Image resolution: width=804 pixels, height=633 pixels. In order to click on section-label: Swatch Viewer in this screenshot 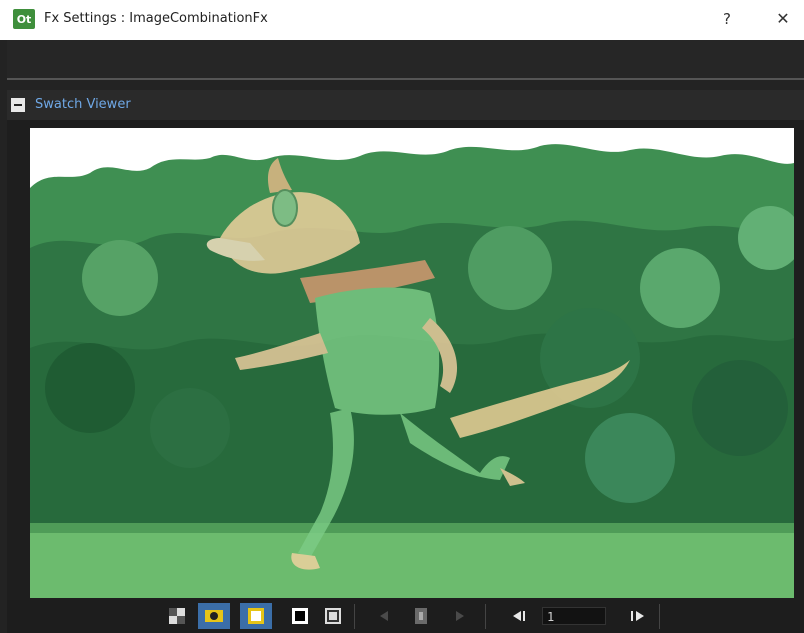, I will do `click(83, 104)`.